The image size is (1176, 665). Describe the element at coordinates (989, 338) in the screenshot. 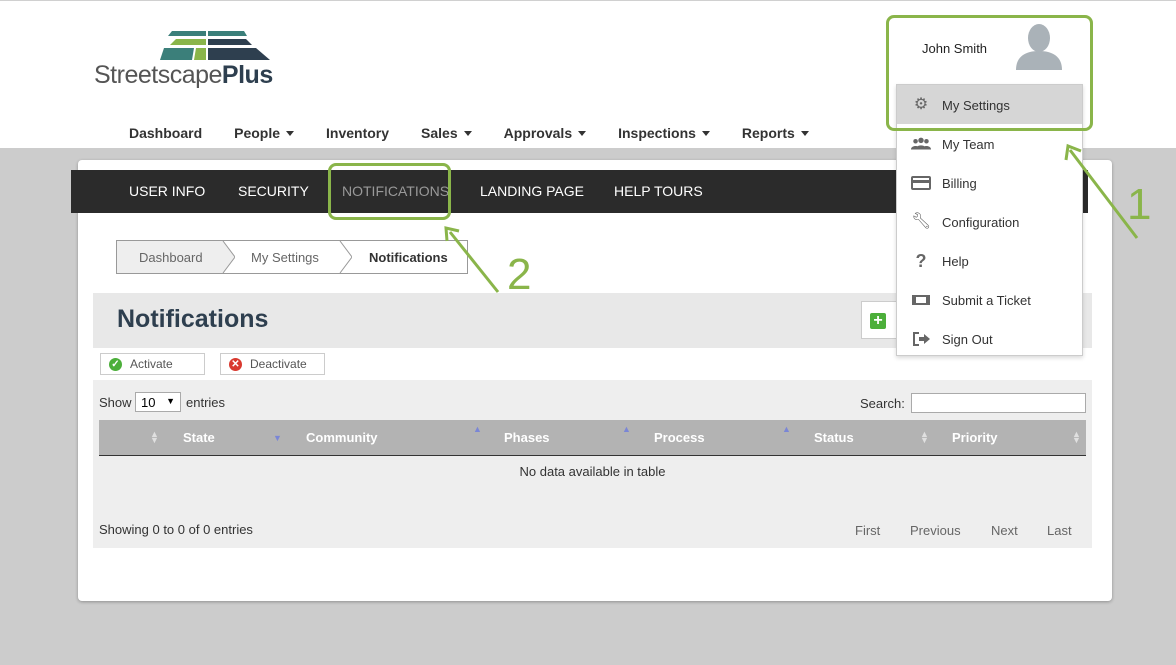

I see `menu-item-sign-out: Sign Out` at that location.